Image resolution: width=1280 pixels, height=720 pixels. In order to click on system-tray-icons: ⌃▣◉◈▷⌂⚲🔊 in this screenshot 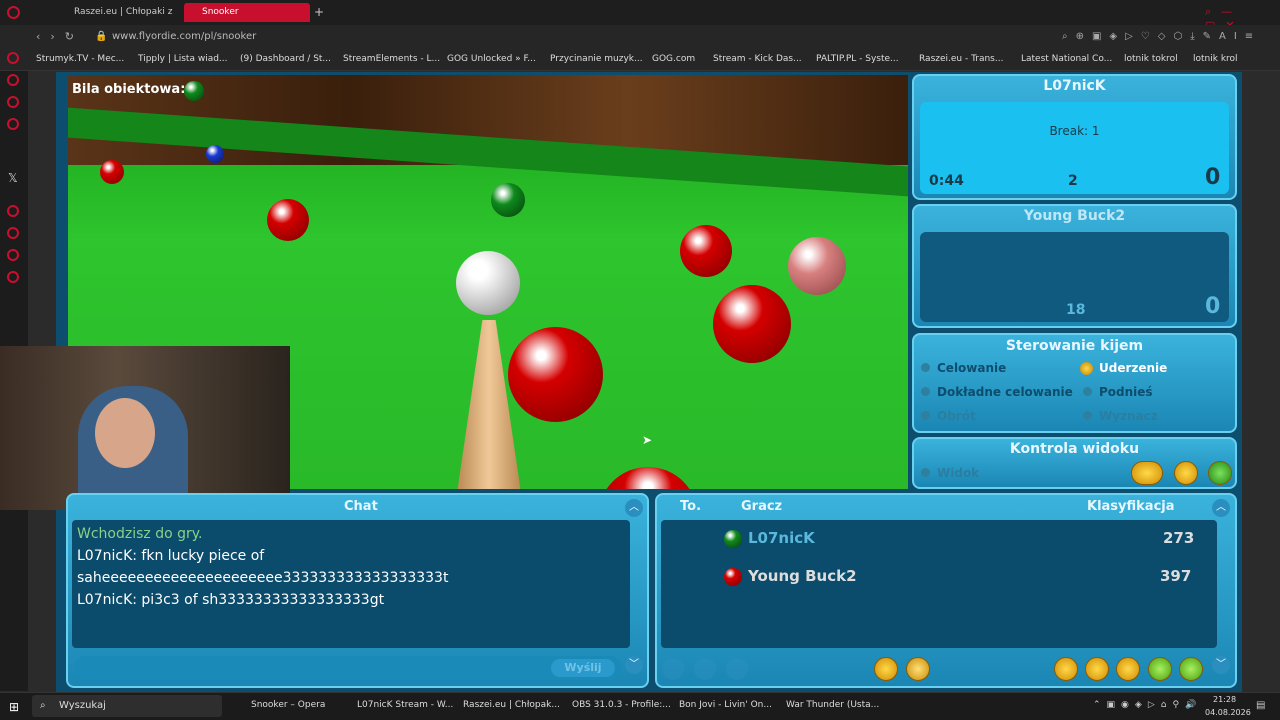, I will do `click(1147, 705)`.